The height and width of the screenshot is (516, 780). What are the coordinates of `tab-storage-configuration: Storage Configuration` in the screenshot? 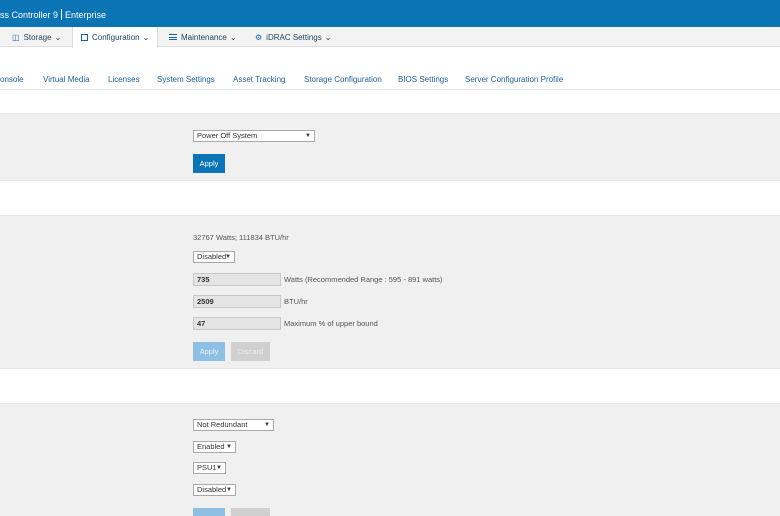 It's located at (343, 79).